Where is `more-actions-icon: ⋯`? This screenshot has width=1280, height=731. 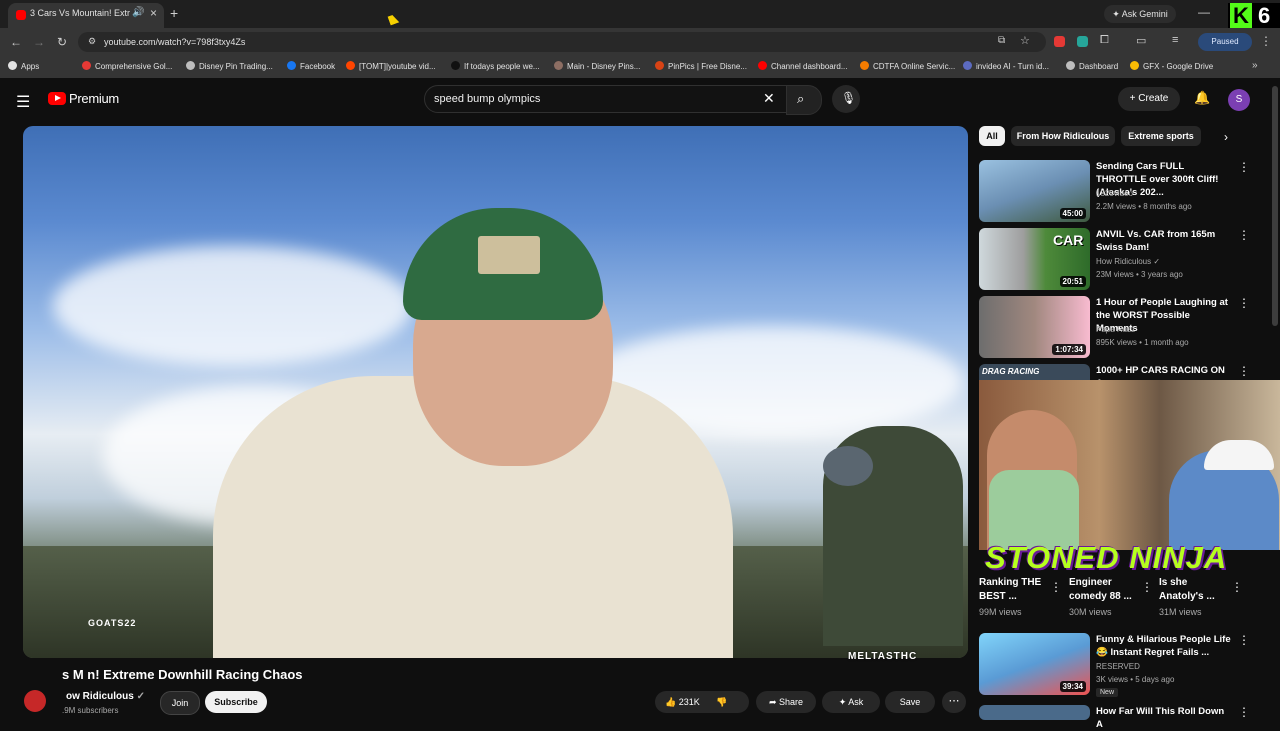 more-actions-icon: ⋯ is located at coordinates (954, 702).